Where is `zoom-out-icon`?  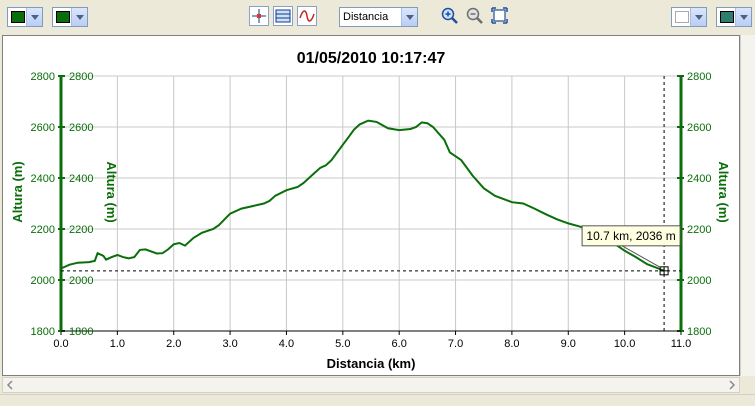
zoom-out-icon is located at coordinates (475, 16).